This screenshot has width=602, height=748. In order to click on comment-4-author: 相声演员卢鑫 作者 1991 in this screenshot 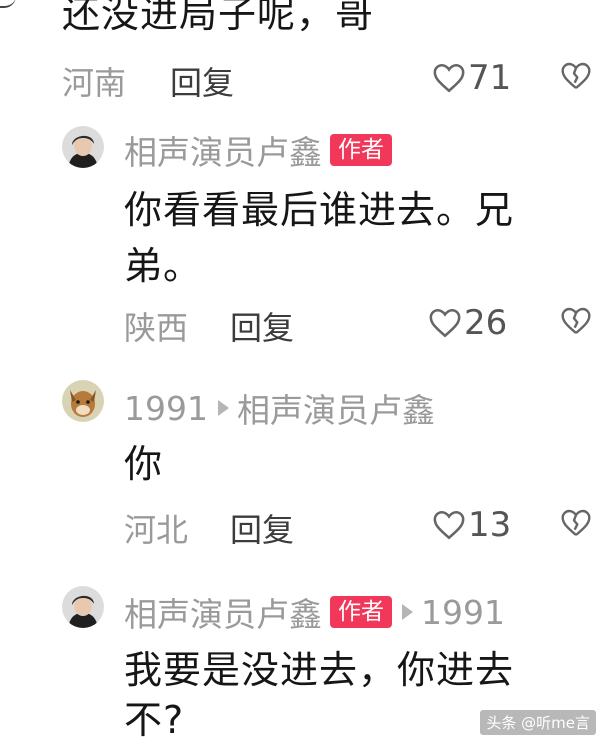, I will do `click(314, 612)`.